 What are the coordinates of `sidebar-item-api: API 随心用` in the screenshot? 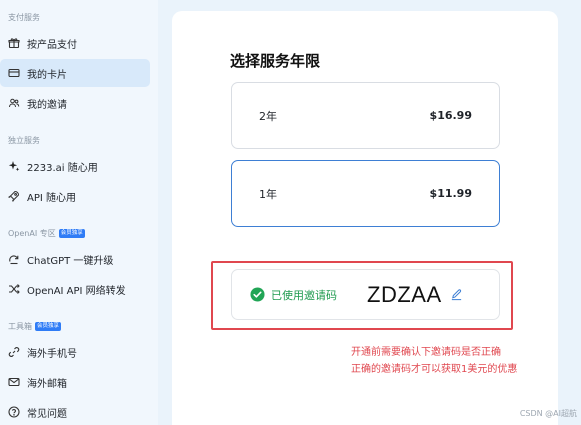 It's located at (75, 196).